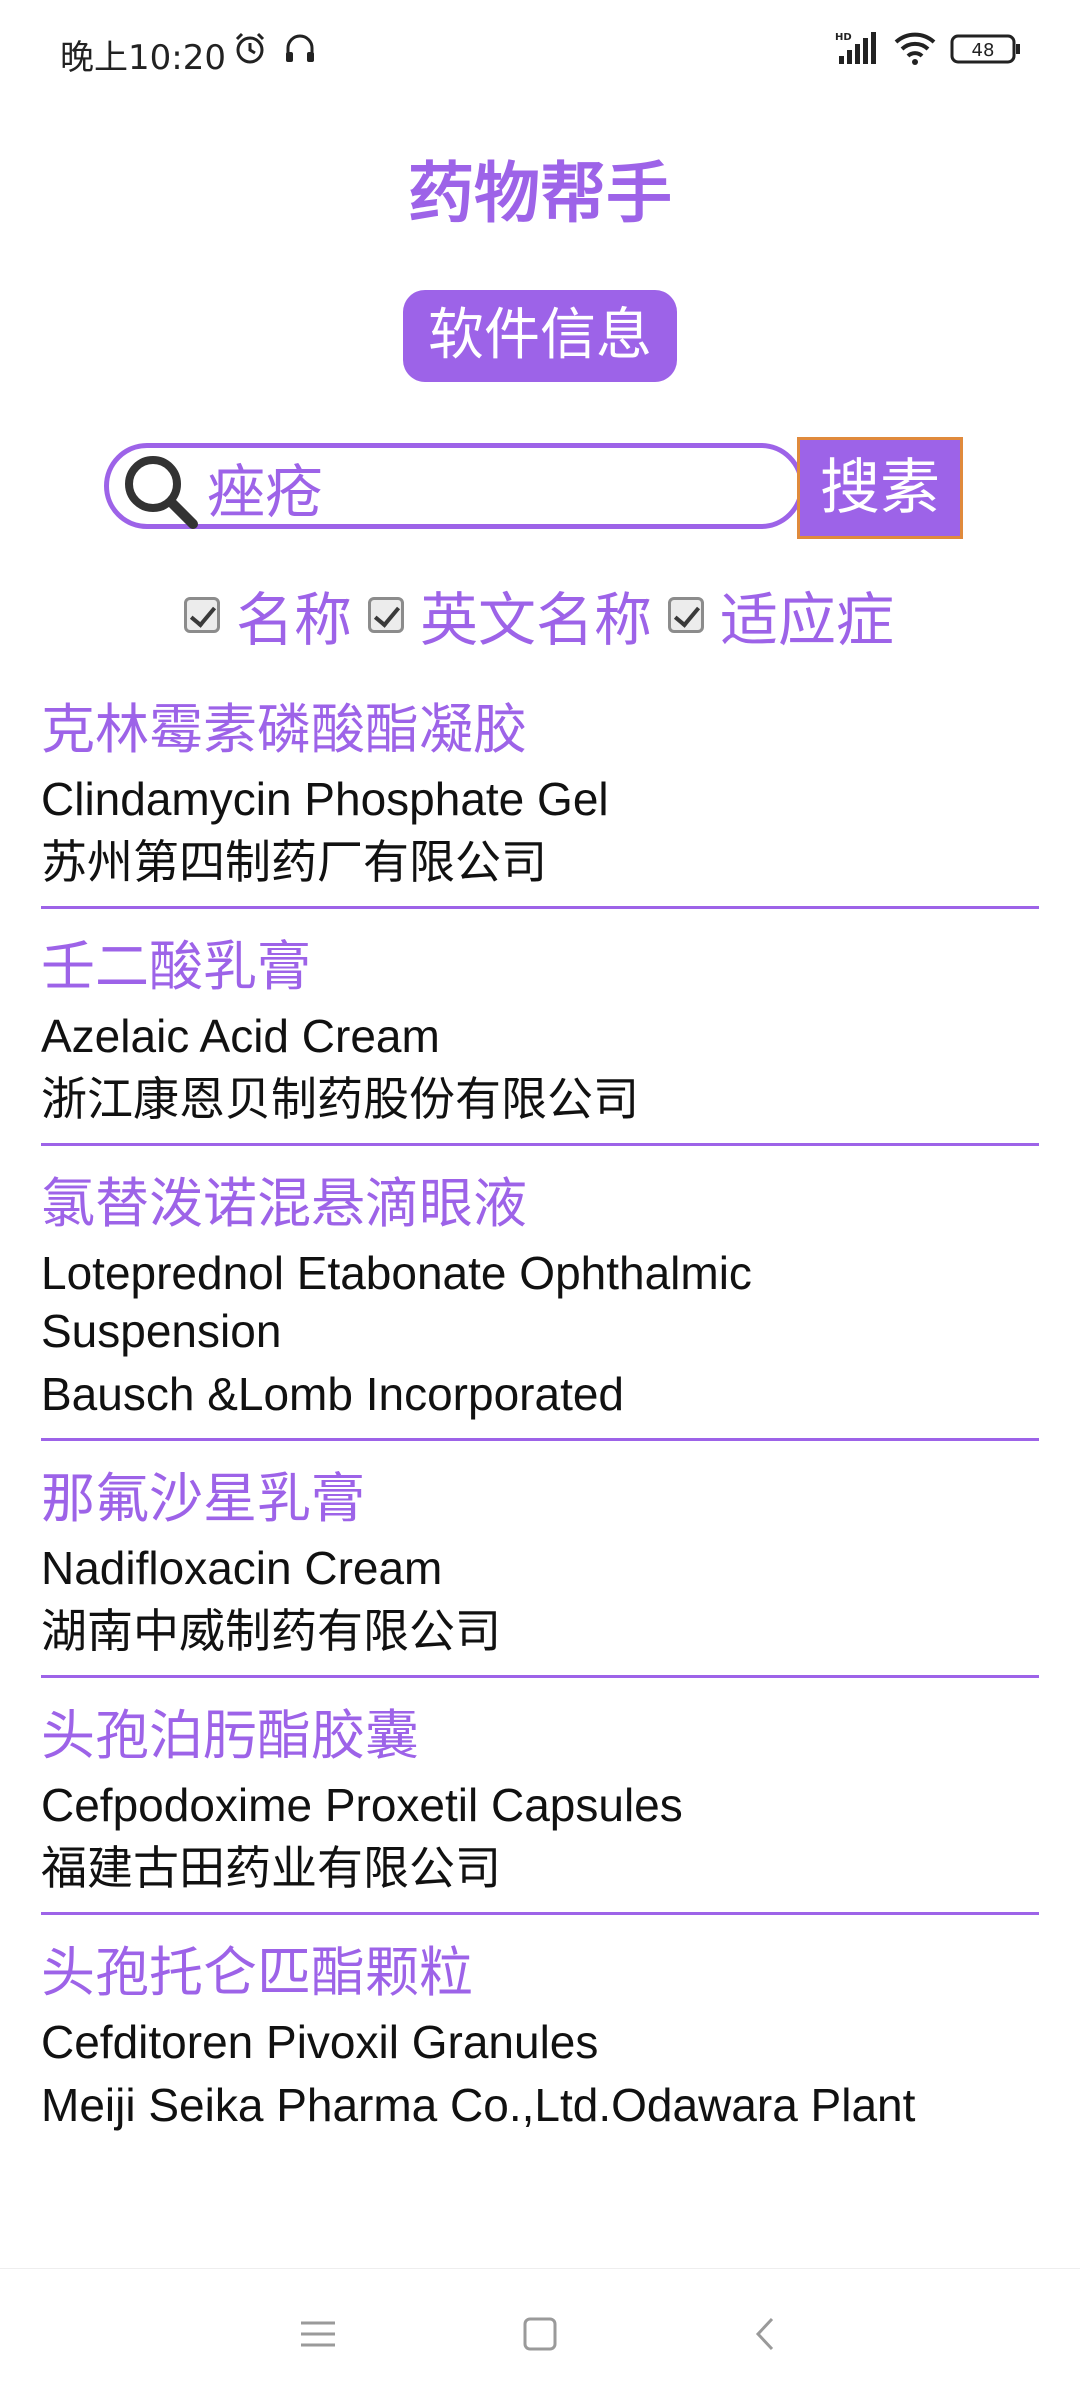 The width and height of the screenshot is (1080, 2401). I want to click on status-time: 晚上10:20, so click(143, 58).